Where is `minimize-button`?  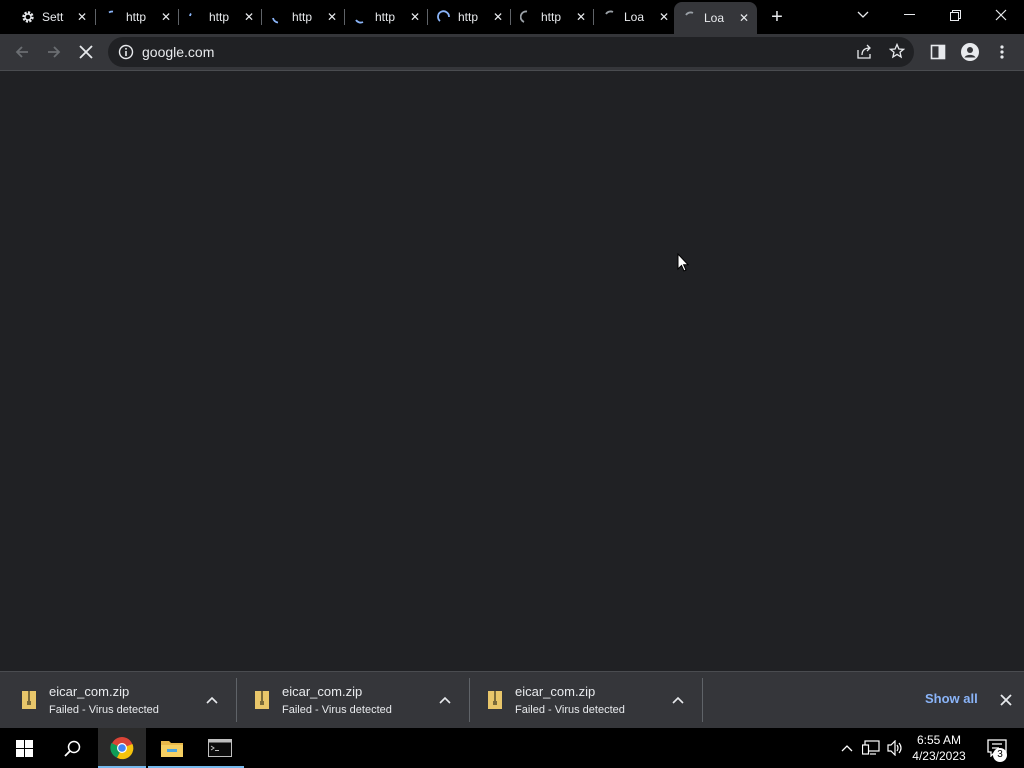 minimize-button is located at coordinates (909, 15).